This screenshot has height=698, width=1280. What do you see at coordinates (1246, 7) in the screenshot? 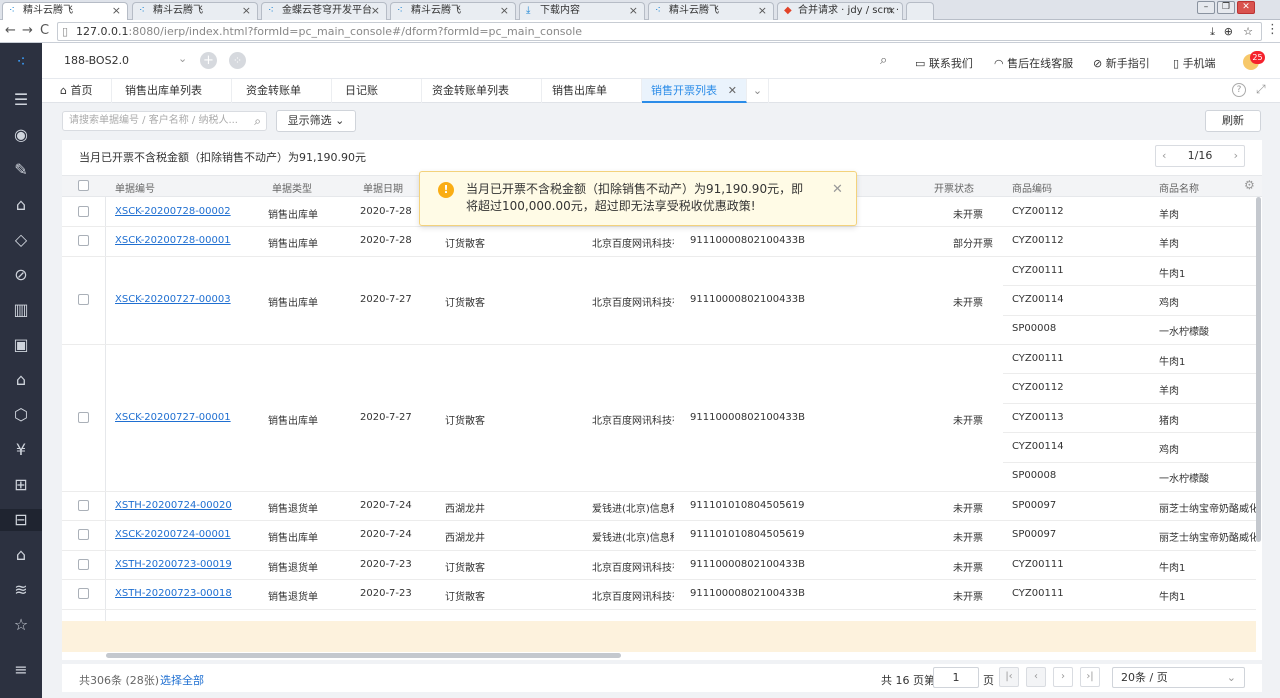
I see `close-window-button: ✕` at bounding box center [1246, 7].